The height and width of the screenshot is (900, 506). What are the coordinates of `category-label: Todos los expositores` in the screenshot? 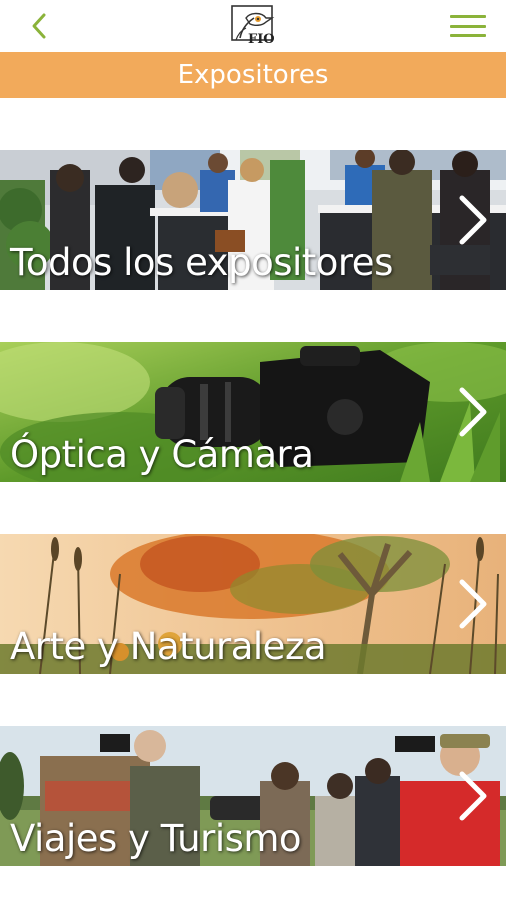 It's located at (201, 262).